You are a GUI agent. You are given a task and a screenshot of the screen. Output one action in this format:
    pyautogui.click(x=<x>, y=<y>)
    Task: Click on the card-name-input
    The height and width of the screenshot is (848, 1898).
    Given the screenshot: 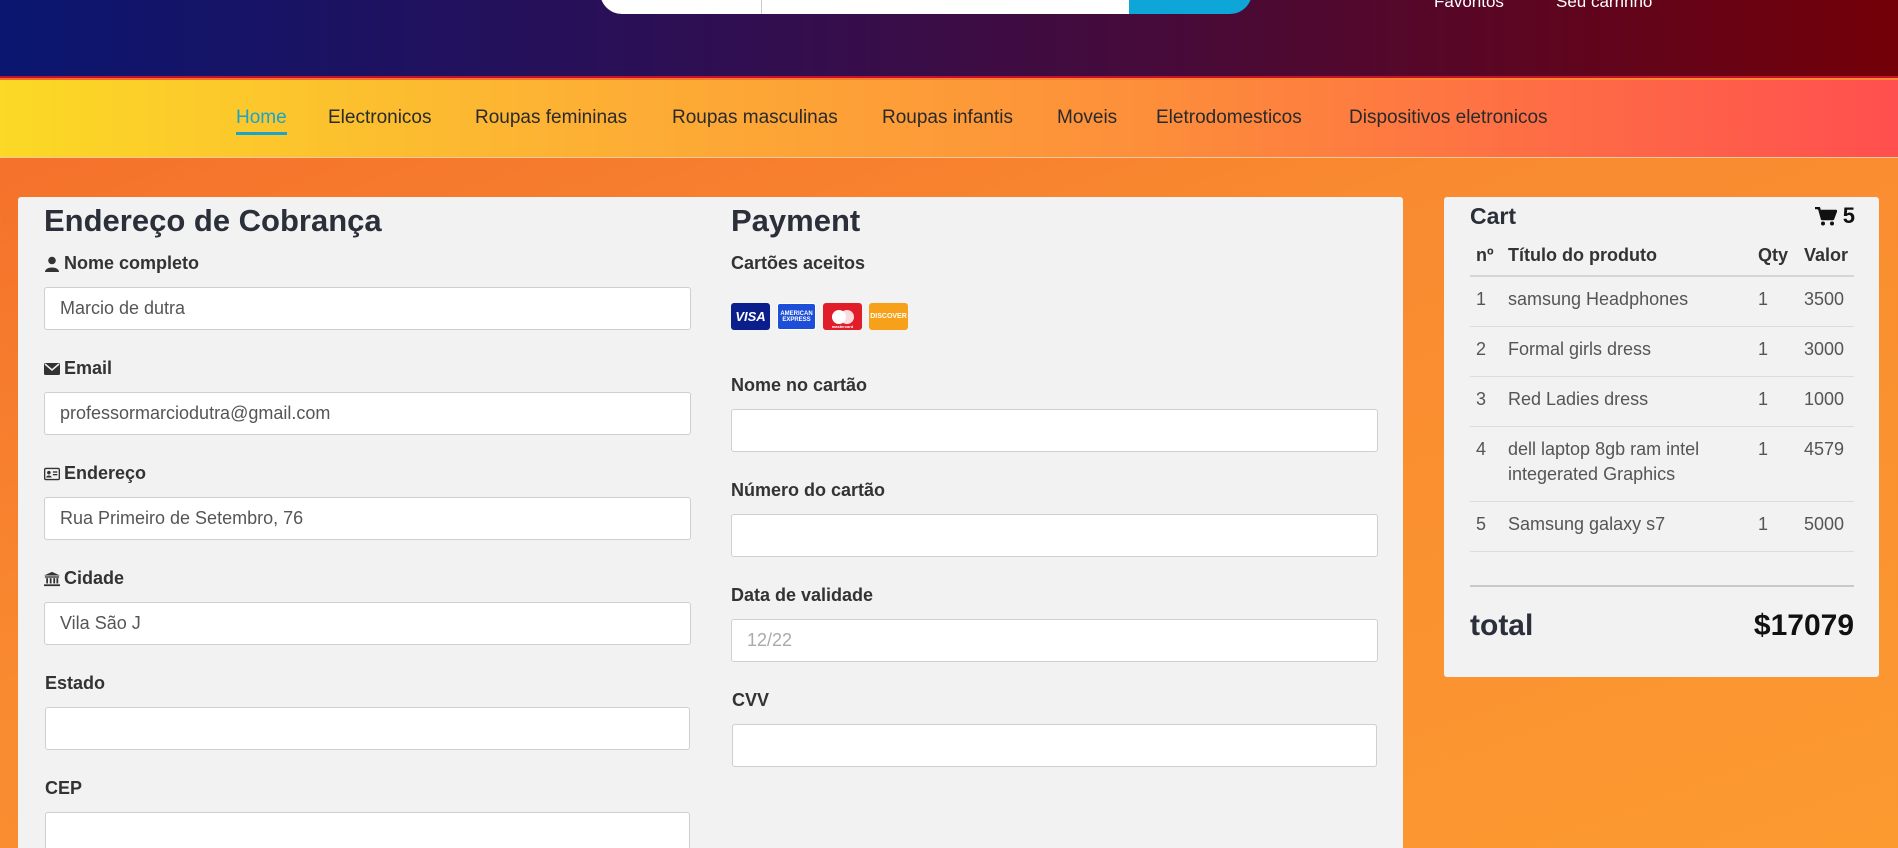 What is the action you would take?
    pyautogui.click(x=1054, y=430)
    